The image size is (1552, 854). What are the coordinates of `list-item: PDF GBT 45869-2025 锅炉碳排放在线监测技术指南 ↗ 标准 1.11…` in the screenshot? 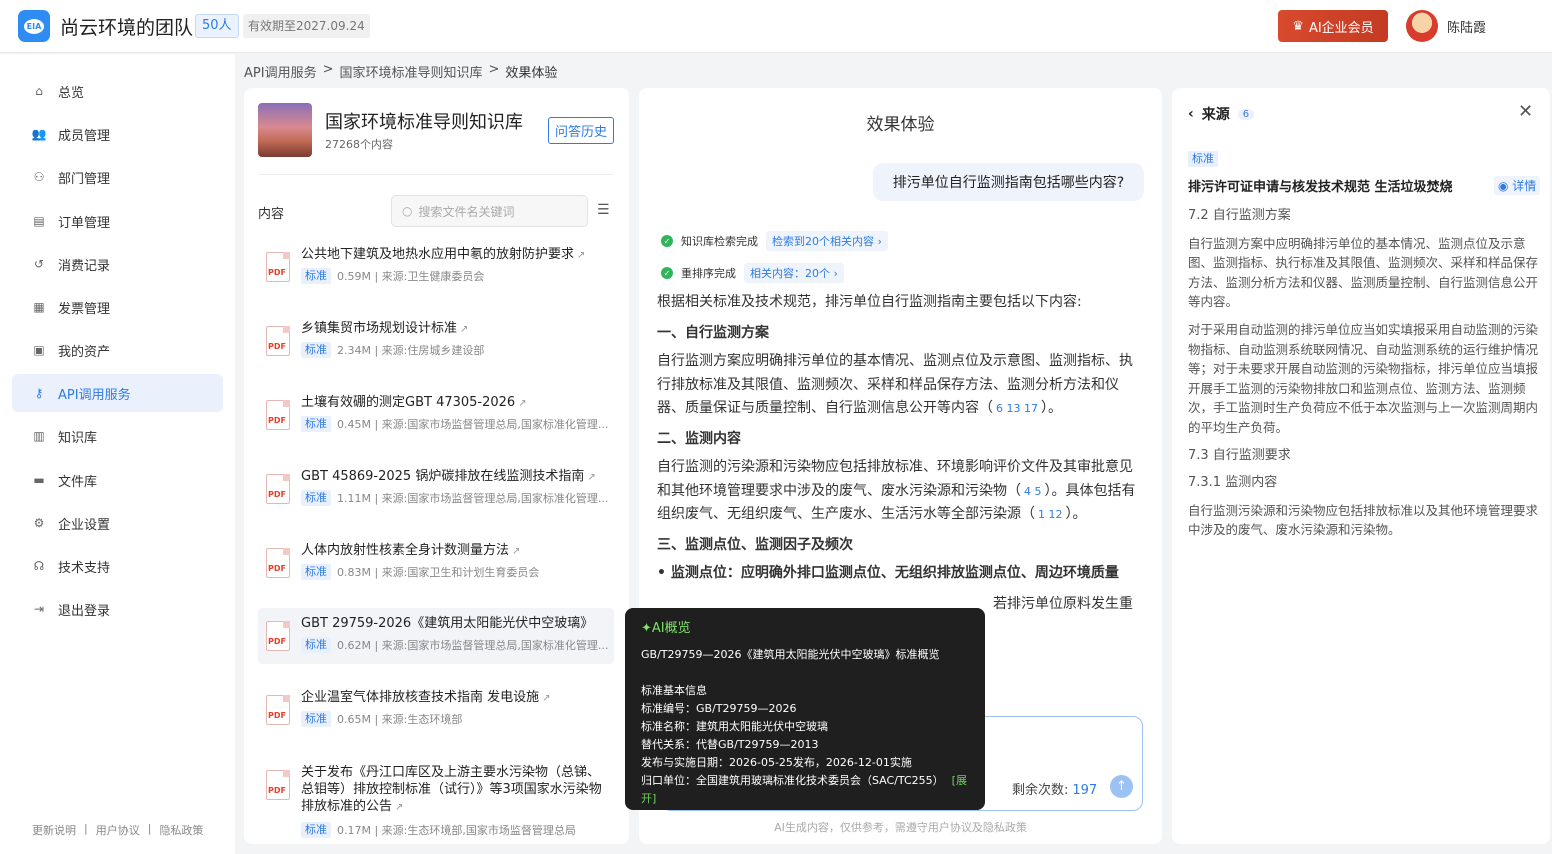 It's located at (436, 497).